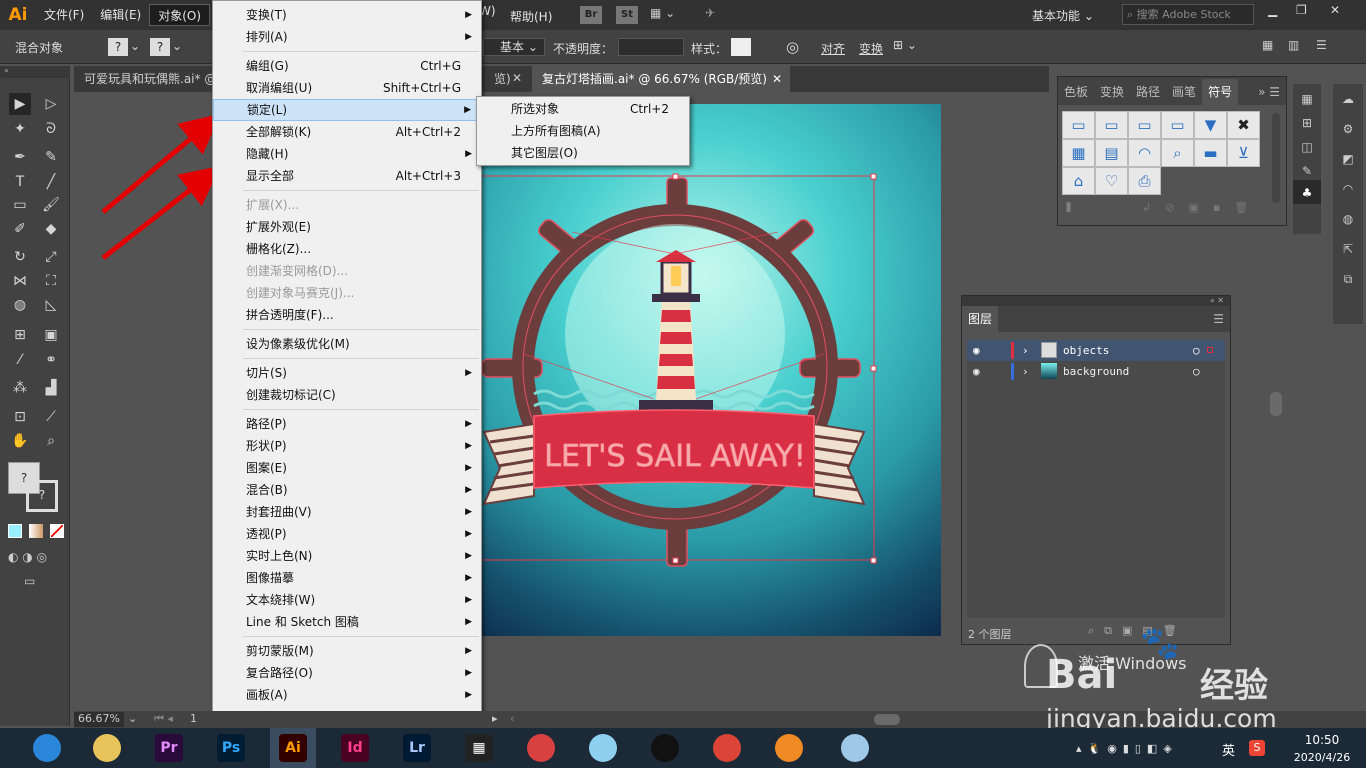  What do you see at coordinates (1267, 45) in the screenshot?
I see `align-panel-icon: ▦` at bounding box center [1267, 45].